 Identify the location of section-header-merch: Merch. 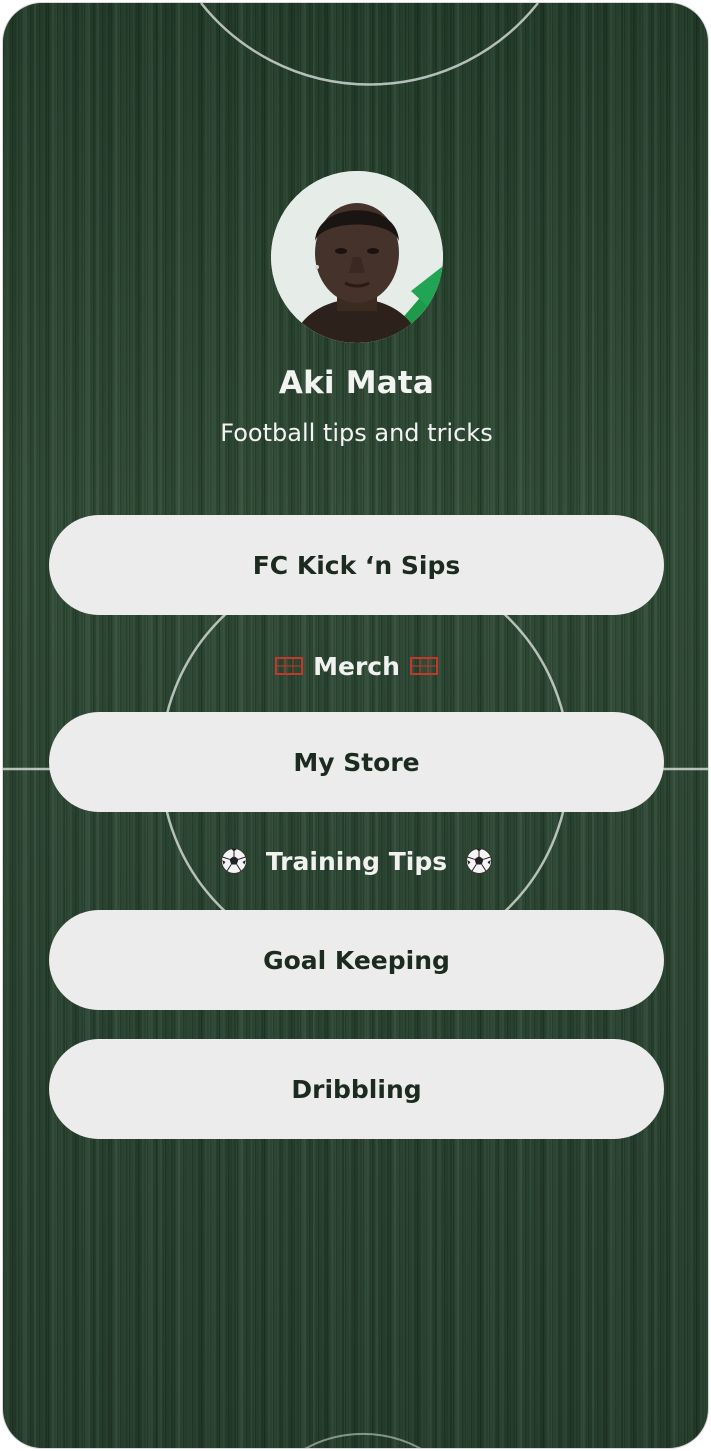
(355, 666).